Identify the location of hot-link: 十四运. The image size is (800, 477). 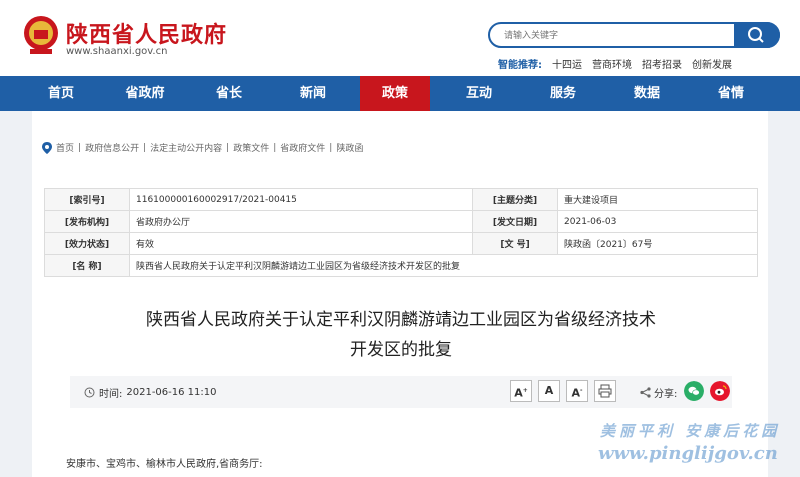
(567, 63).